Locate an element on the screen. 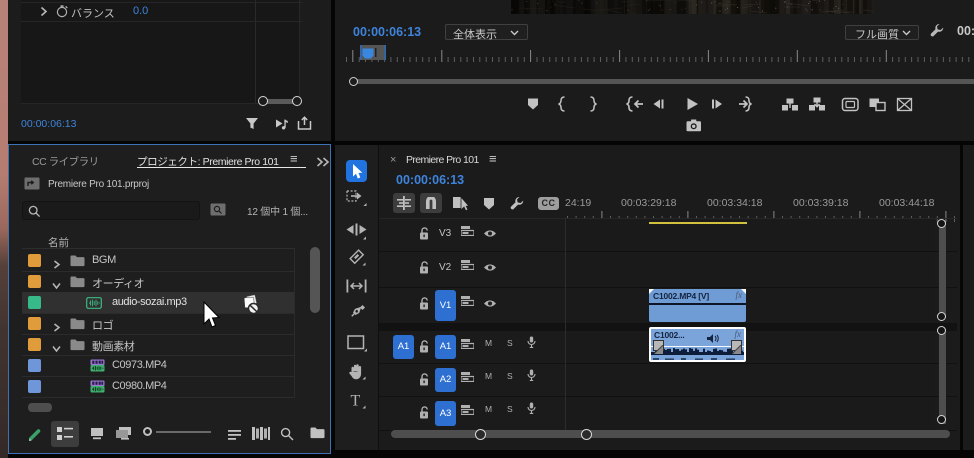 The image size is (974, 458). svg-text: T is located at coordinates (356, 401).